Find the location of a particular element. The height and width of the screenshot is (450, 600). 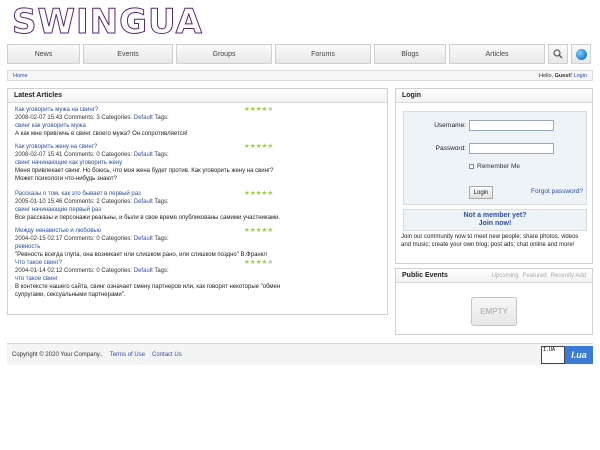

not-member-text: Not a member yet? is located at coordinates (495, 215).